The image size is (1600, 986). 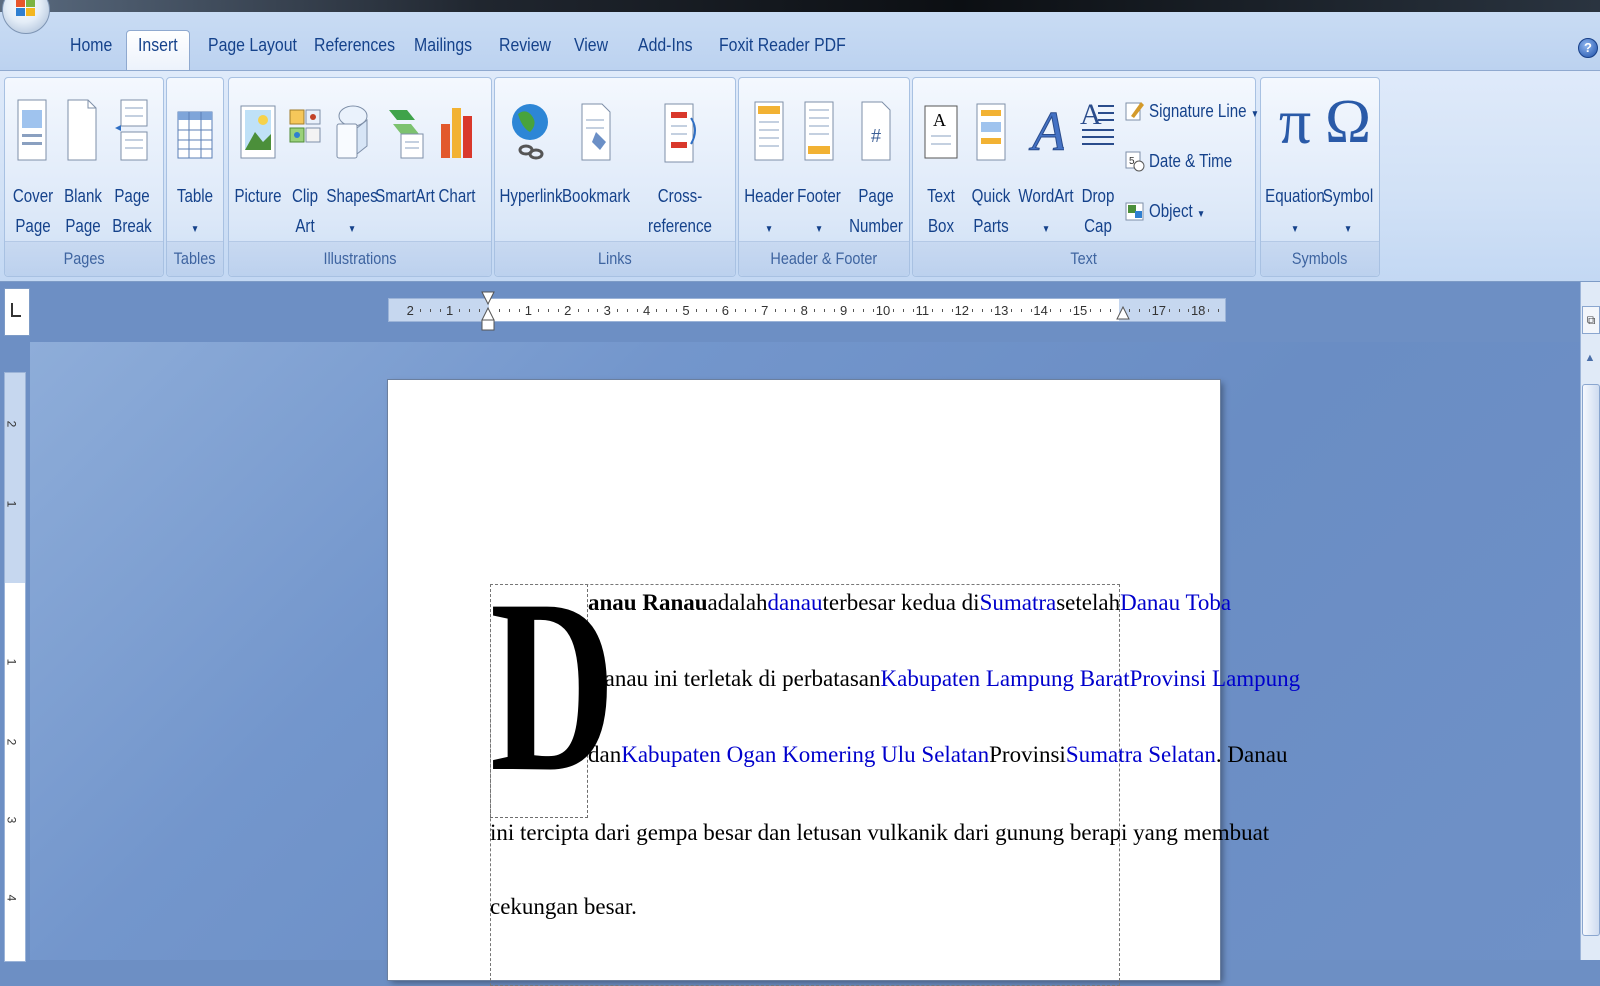 I want to click on page-break-button: Page Break, so click(x=132, y=161).